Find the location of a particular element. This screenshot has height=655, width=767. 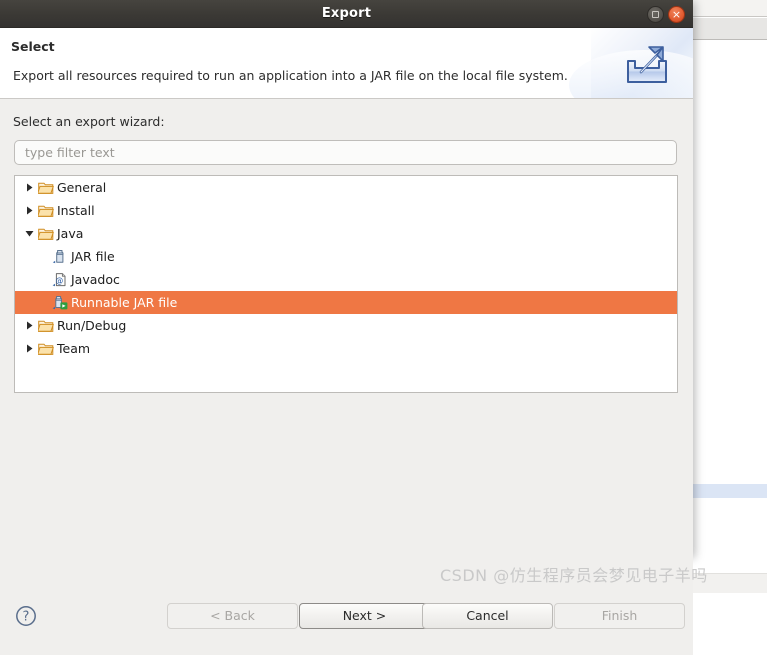

tree-item-install: Install is located at coordinates (346, 210).